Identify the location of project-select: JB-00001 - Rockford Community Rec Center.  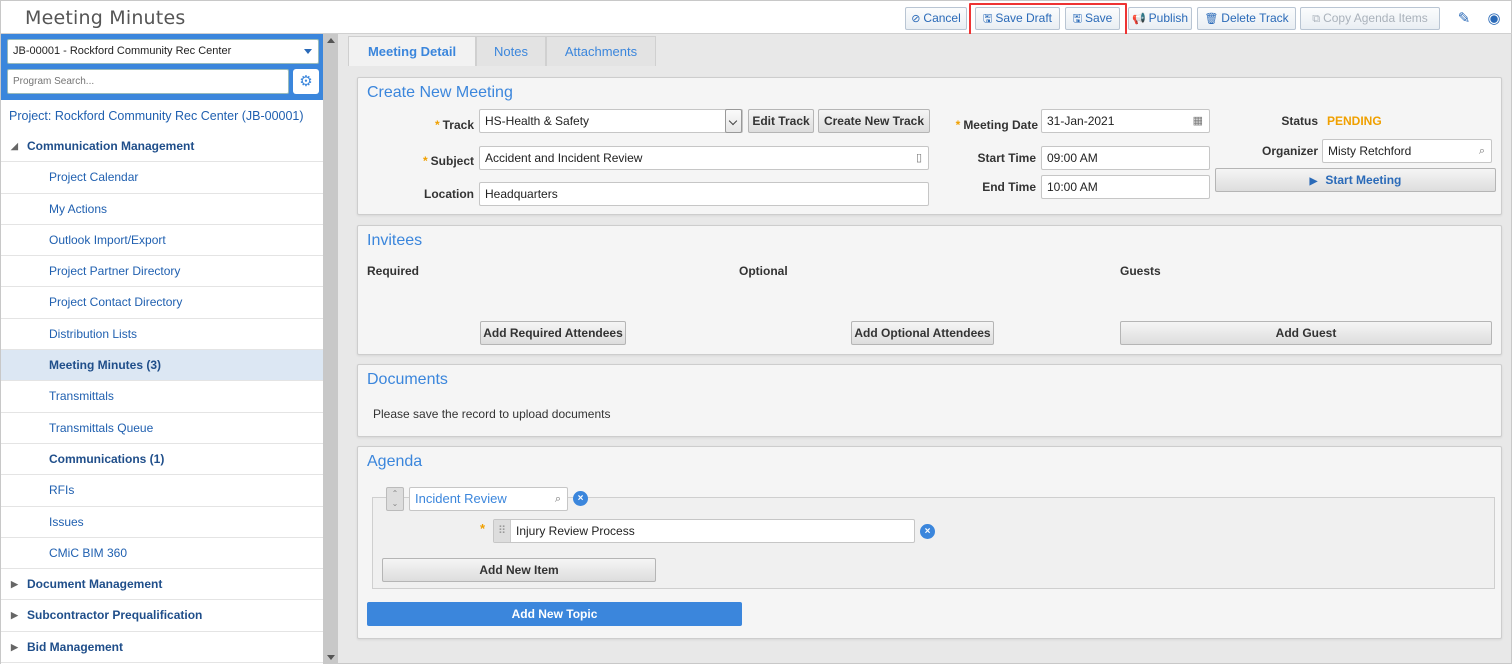
(163, 51).